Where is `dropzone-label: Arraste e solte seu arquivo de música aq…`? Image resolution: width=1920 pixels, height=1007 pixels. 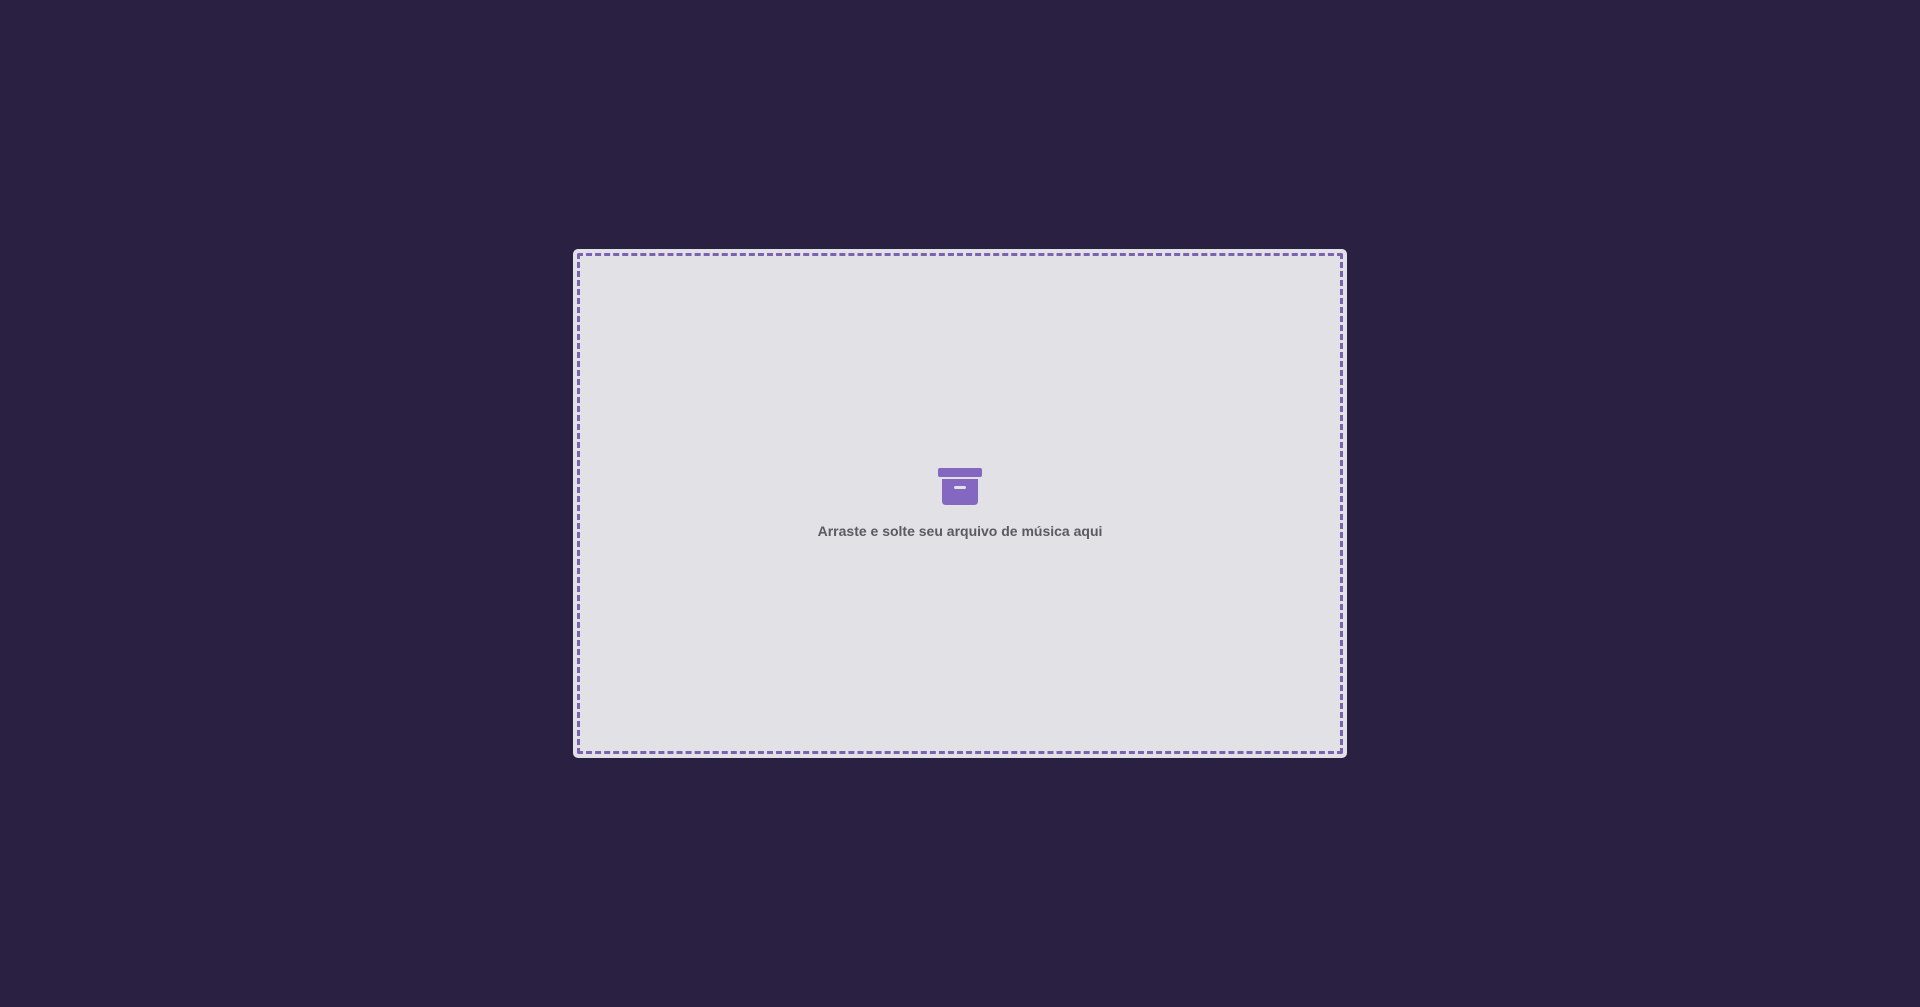
dropzone-label: Arraste e solte seu arquivo de música aq… is located at coordinates (960, 531).